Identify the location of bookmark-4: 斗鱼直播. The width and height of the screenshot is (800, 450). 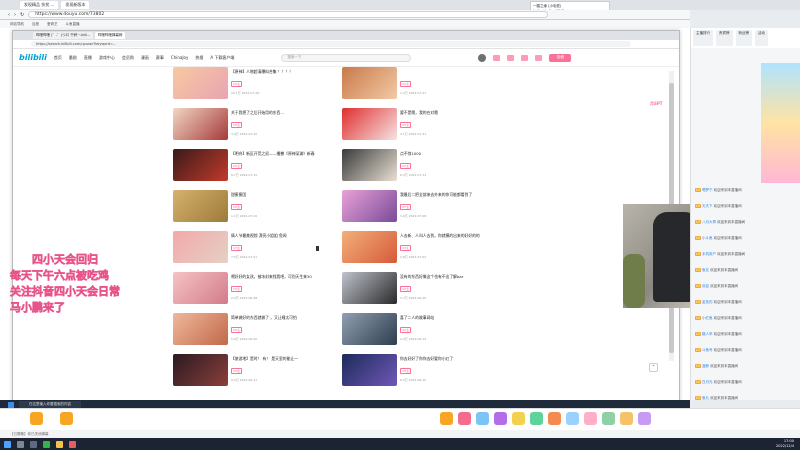
(73, 24).